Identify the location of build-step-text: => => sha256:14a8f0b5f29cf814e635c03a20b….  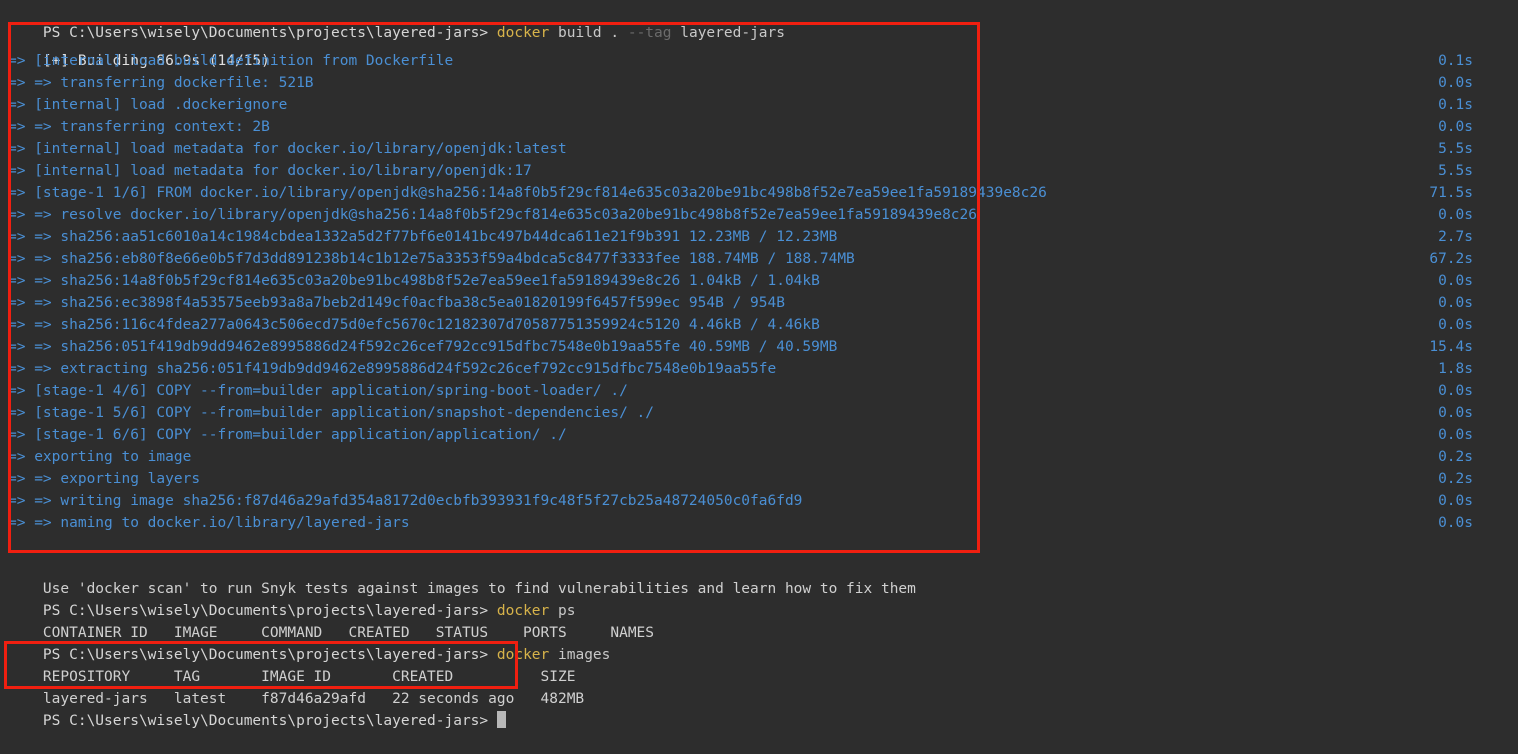
(414, 281).